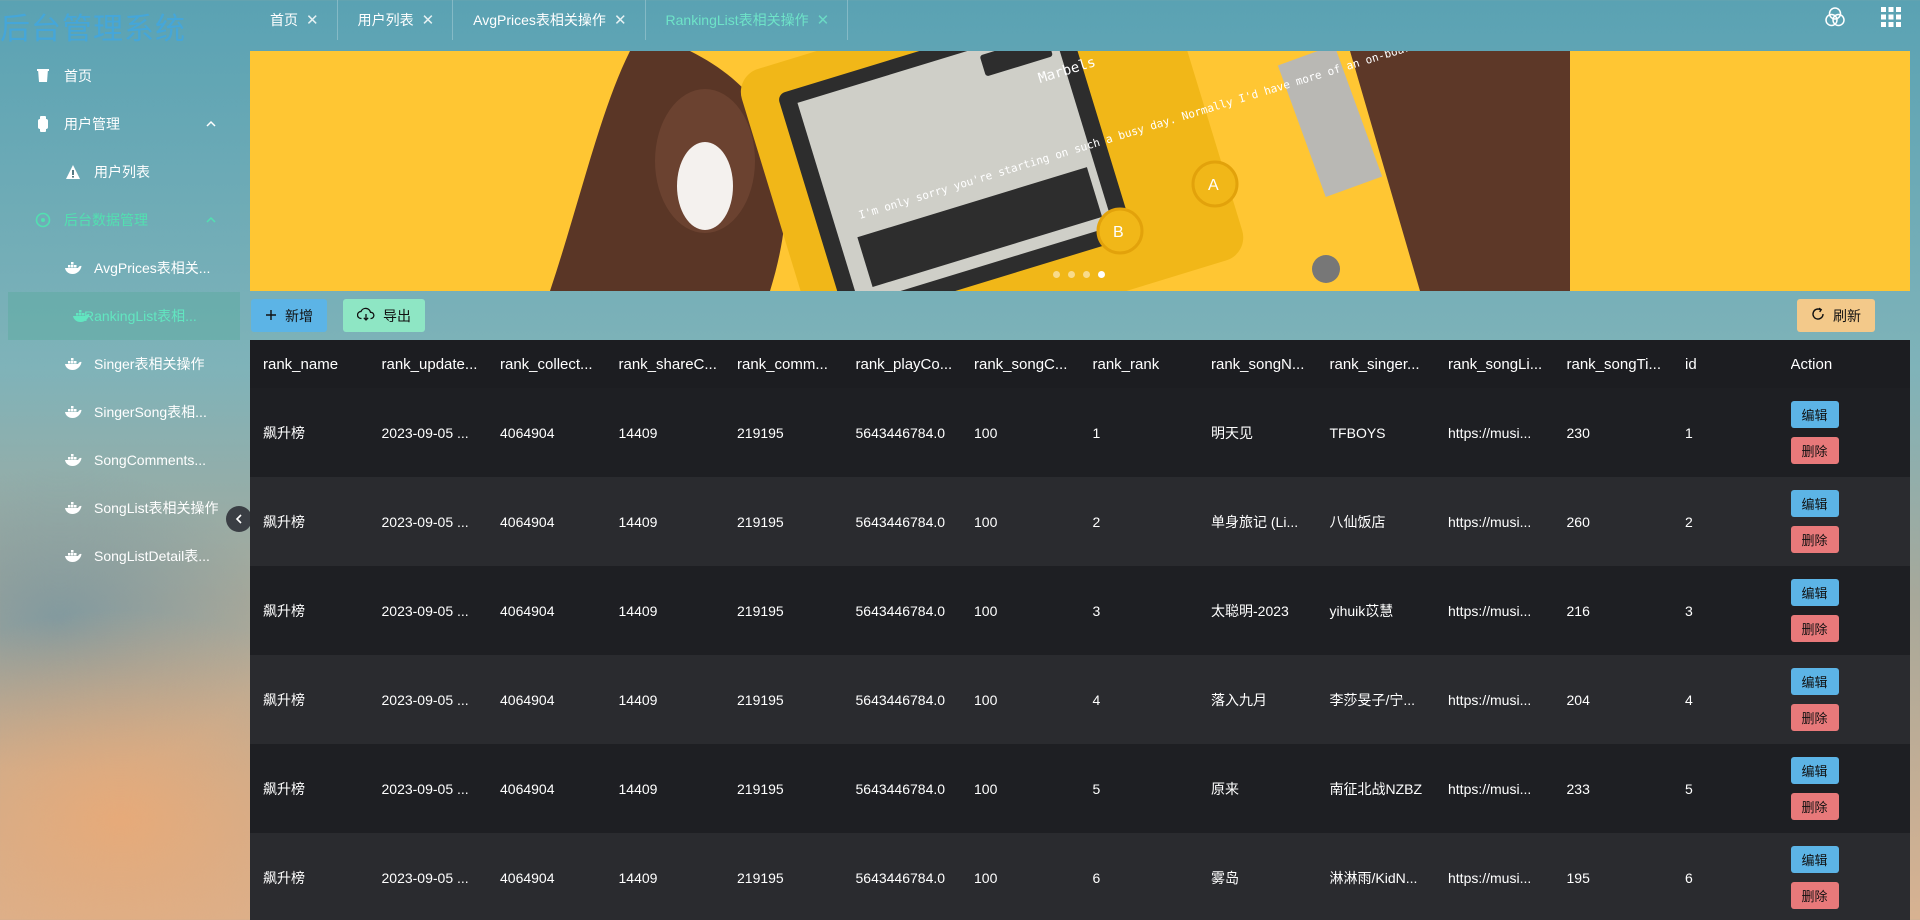 Image resolution: width=1920 pixels, height=920 pixels. I want to click on sidebar-item-singer: Singer表相关操作, so click(120, 364).